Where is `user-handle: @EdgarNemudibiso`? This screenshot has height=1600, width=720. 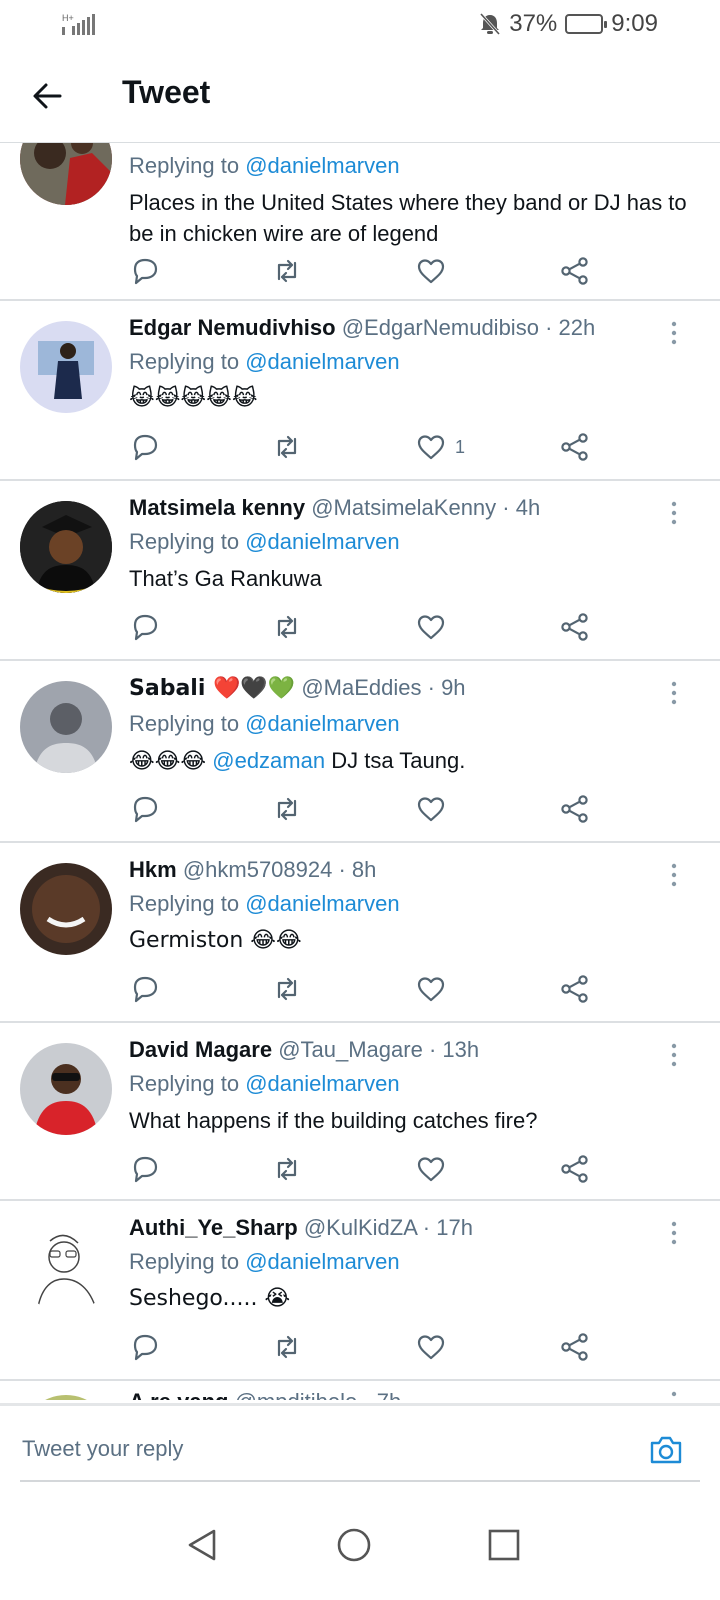 user-handle: @EdgarNemudibiso is located at coordinates (440, 327).